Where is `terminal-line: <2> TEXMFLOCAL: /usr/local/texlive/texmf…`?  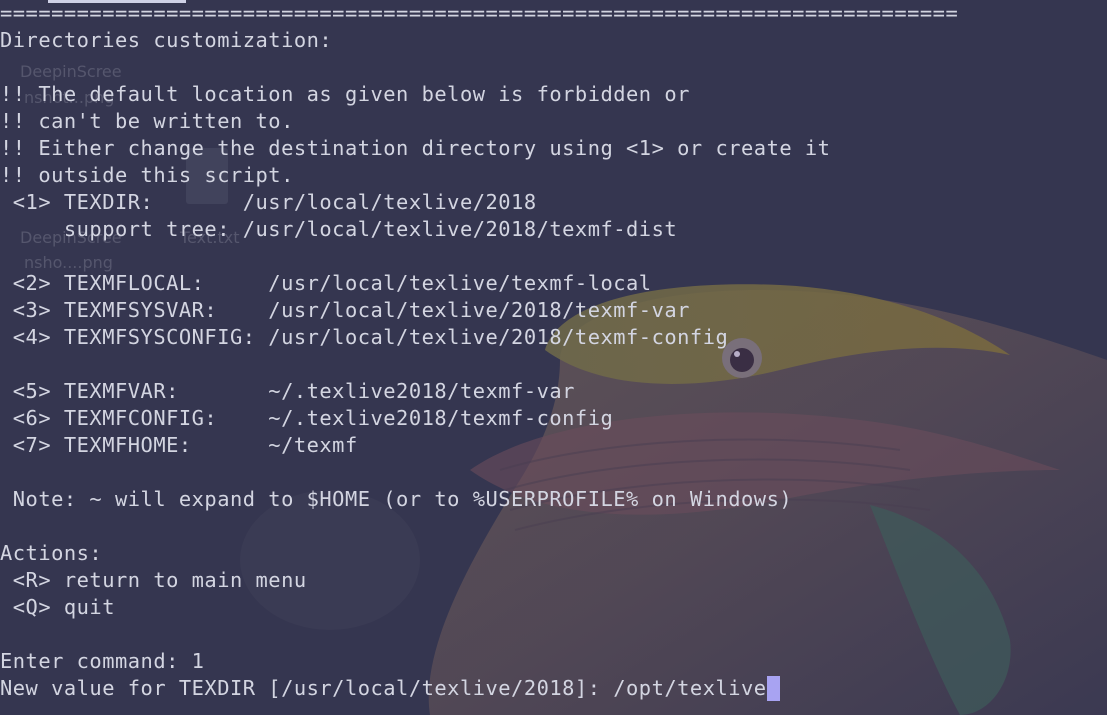 terminal-line: <2> TEXMFLOCAL: /usr/local/texlive/texmf… is located at coordinates (326, 283).